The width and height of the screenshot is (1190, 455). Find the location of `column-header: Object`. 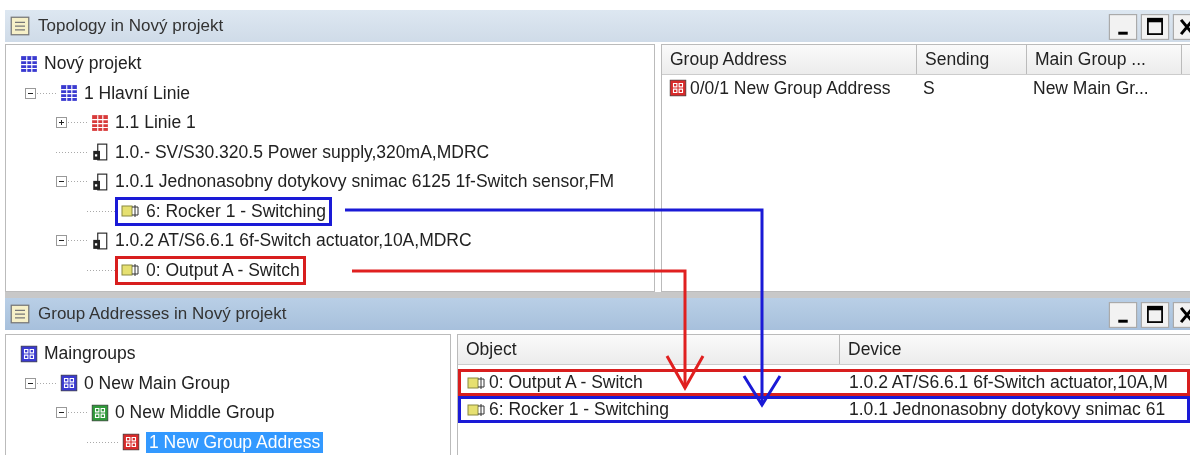

column-header: Object is located at coordinates (649, 349).